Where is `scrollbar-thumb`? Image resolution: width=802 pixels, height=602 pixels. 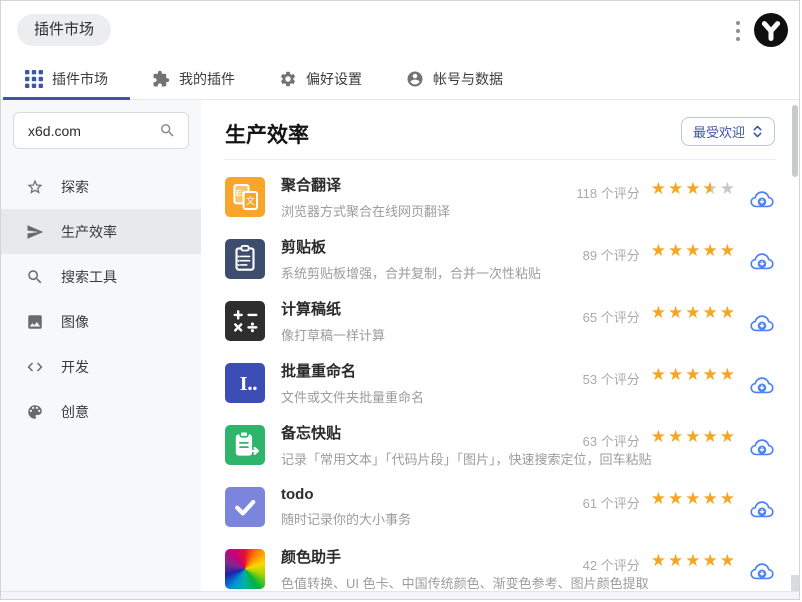 scrollbar-thumb is located at coordinates (795, 141).